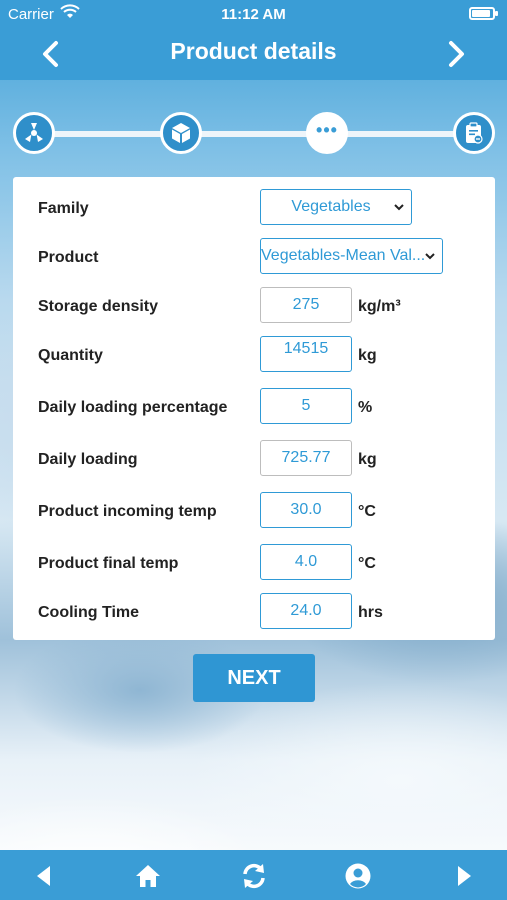 The width and height of the screenshot is (507, 900). Describe the element at coordinates (306, 458) in the screenshot. I see `daily-loading-field: 725.77` at that location.